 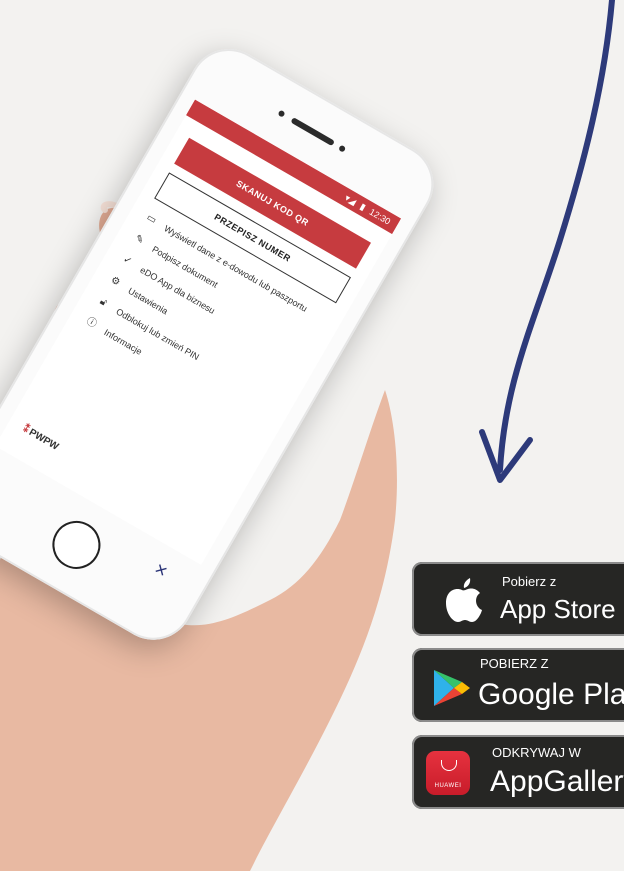 What do you see at coordinates (151, 219) in the screenshot?
I see `id-card-icon: ▭` at bounding box center [151, 219].